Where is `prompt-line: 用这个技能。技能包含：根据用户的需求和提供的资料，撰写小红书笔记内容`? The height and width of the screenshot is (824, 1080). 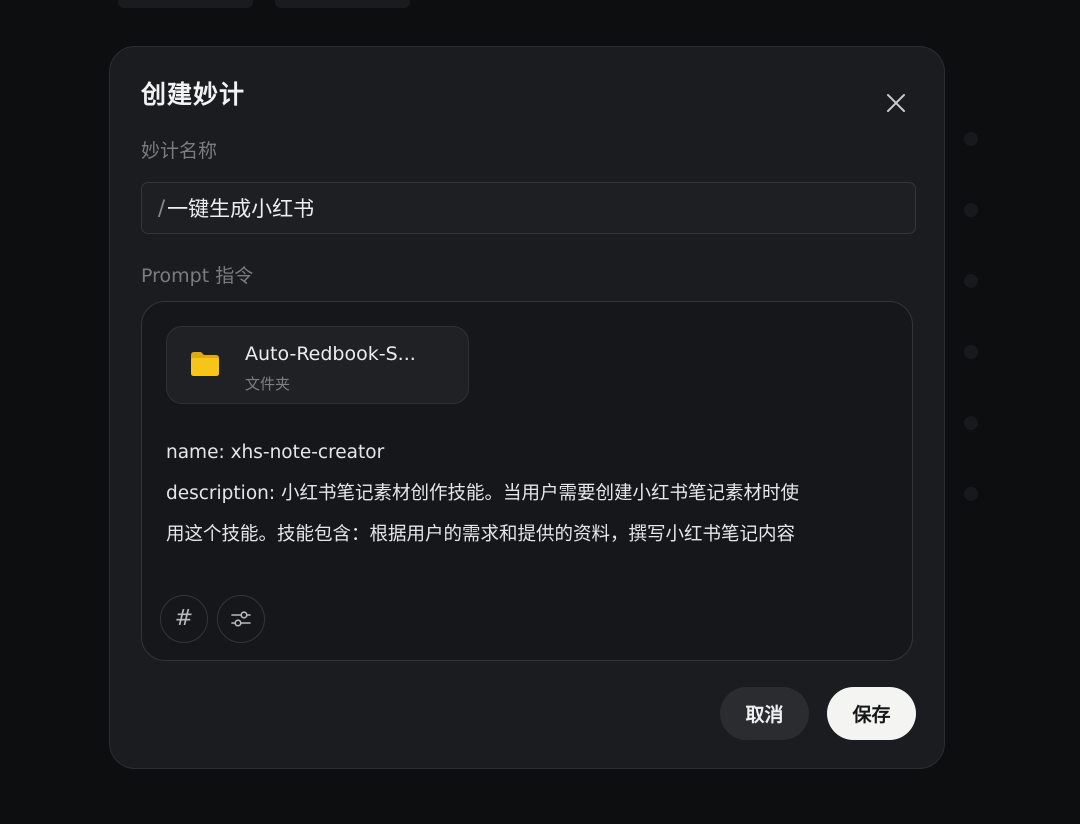 prompt-line: 用这个技能。技能包含：根据用户的需求和提供的资料，撰写小红书笔记内容 is located at coordinates (481, 534).